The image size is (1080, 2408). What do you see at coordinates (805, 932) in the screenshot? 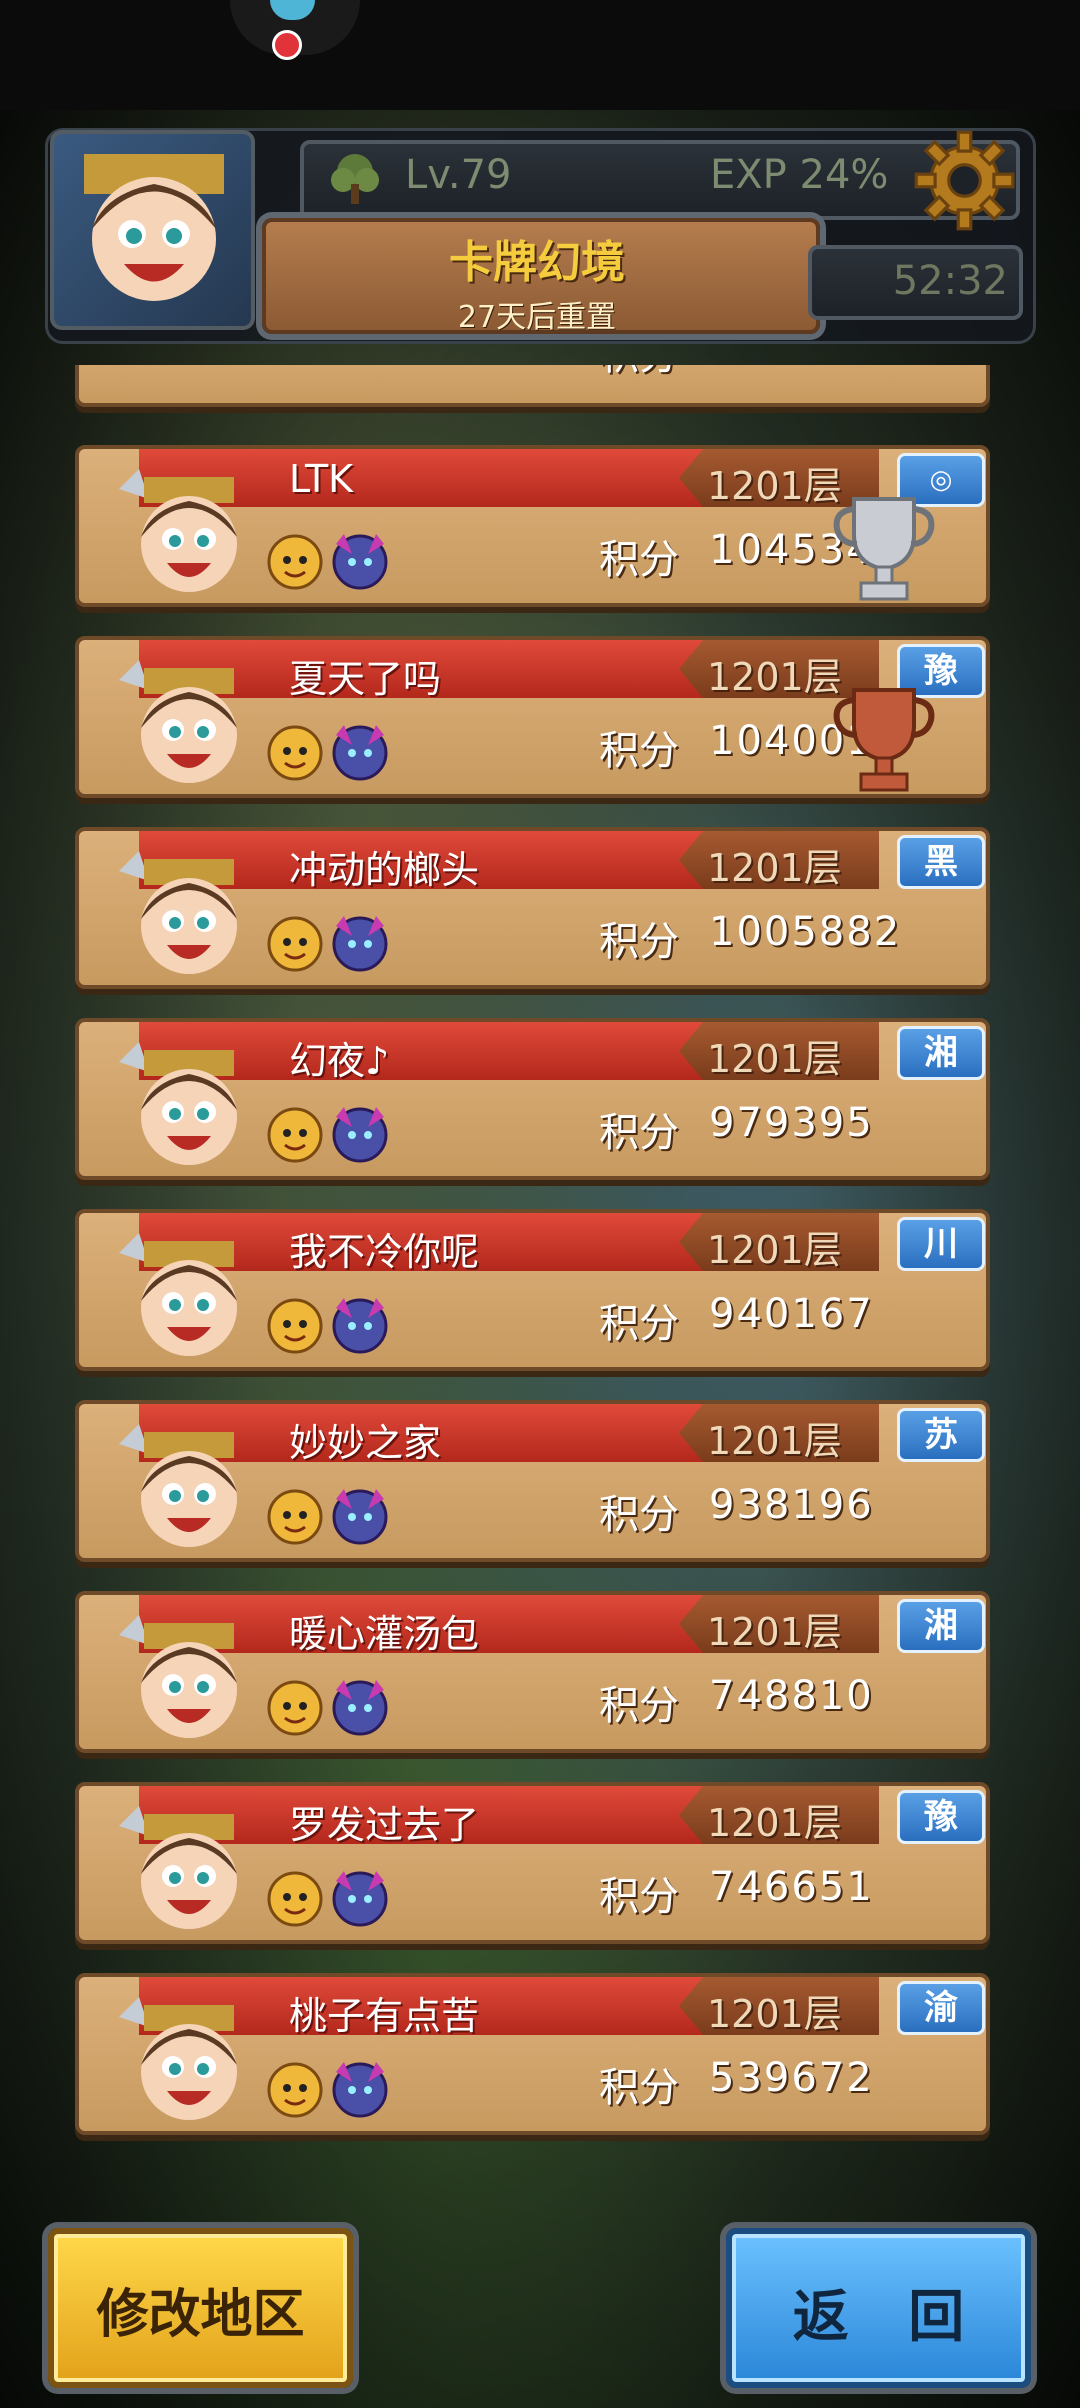
I see `score-value: 1005882` at bounding box center [805, 932].